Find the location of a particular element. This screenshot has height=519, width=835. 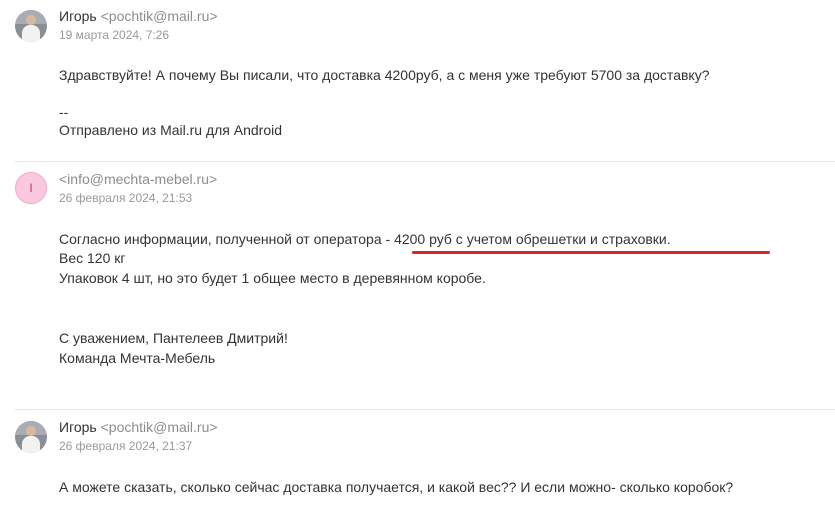

signature-text: Отправлено из Mail.ru для Android is located at coordinates (171, 130).